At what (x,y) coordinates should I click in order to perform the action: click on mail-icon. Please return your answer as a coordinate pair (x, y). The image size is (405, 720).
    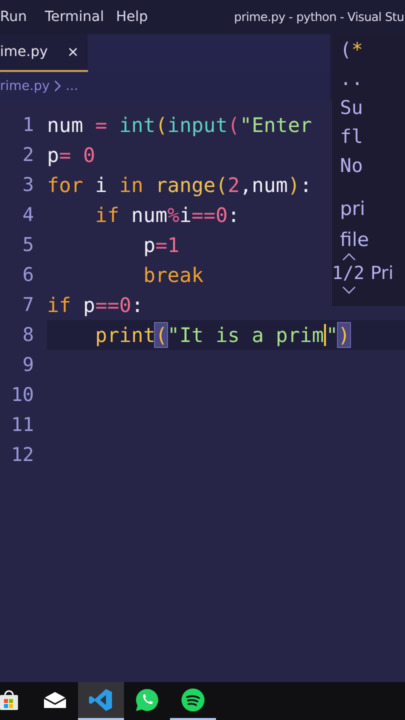
    Looking at the image, I should click on (55, 700).